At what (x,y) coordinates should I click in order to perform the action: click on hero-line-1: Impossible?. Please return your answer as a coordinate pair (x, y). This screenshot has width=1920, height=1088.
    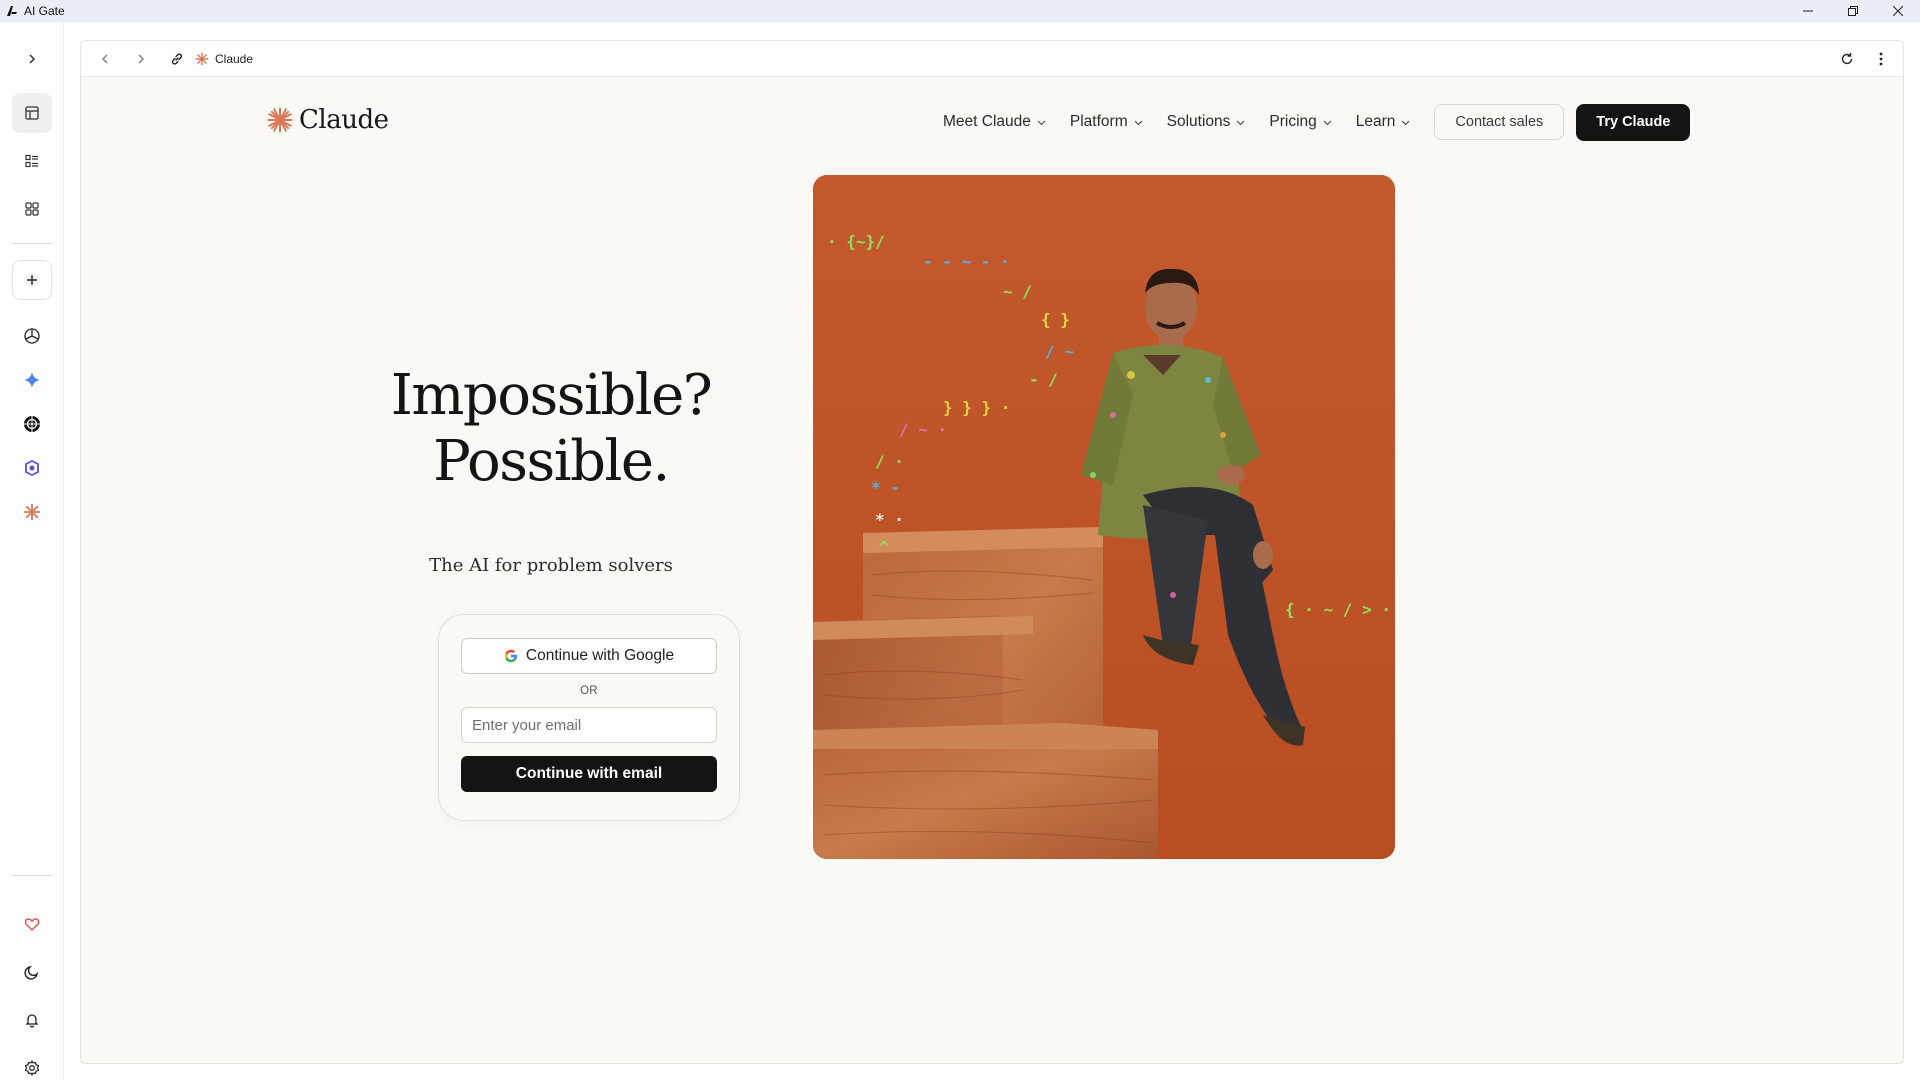
    Looking at the image, I should click on (551, 395).